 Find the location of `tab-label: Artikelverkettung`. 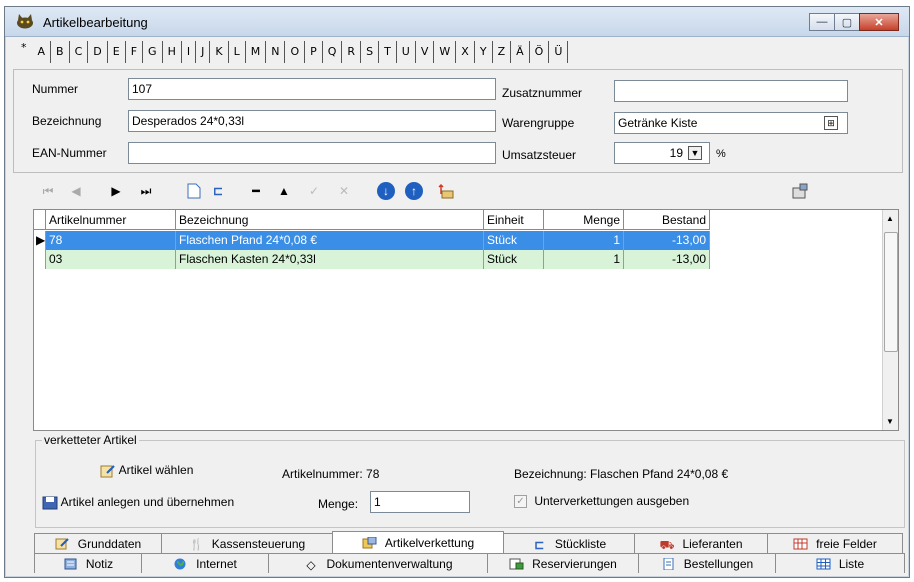

tab-label: Artikelverkettung is located at coordinates (429, 542).